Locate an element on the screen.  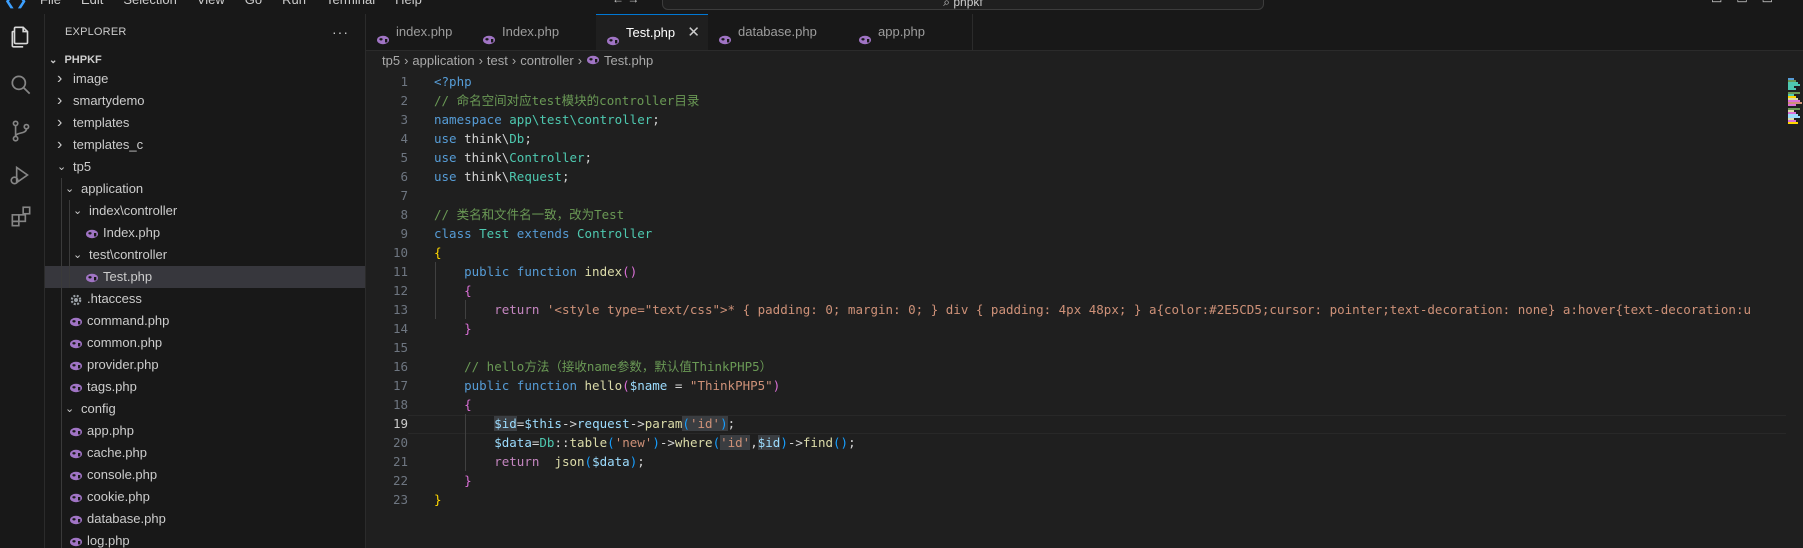
source-control-icon is located at coordinates (21, 131).